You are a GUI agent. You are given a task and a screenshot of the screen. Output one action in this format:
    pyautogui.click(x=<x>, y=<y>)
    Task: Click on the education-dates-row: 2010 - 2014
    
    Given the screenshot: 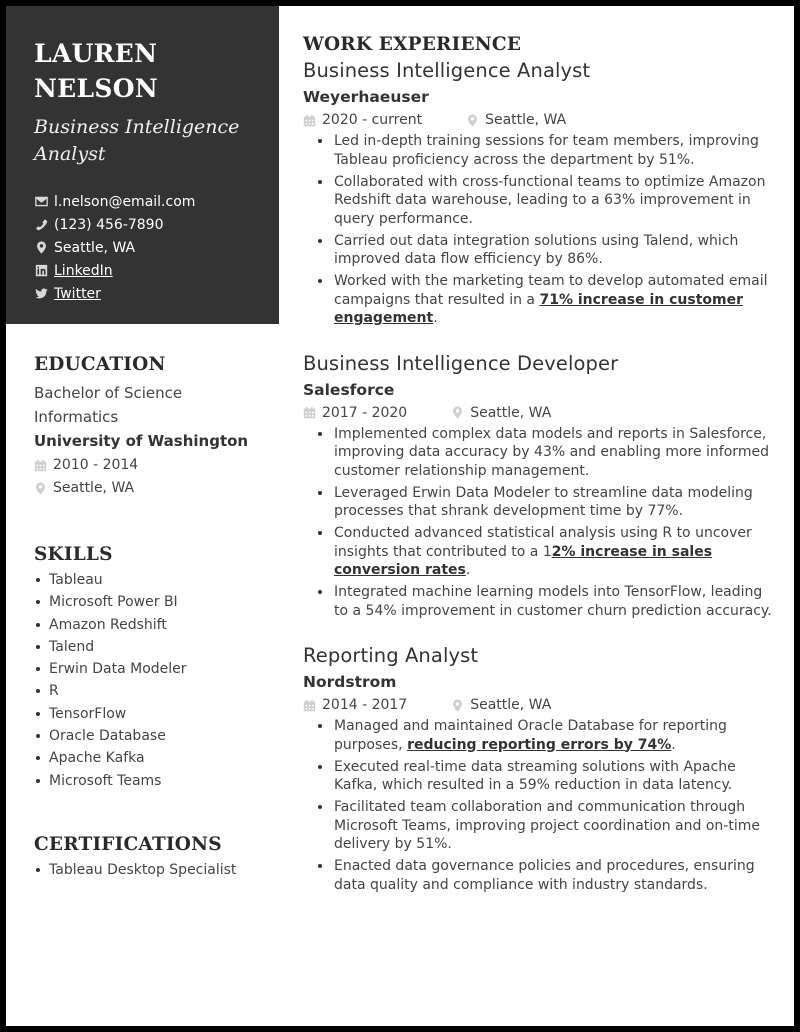 What is the action you would take?
    pyautogui.click(x=154, y=465)
    